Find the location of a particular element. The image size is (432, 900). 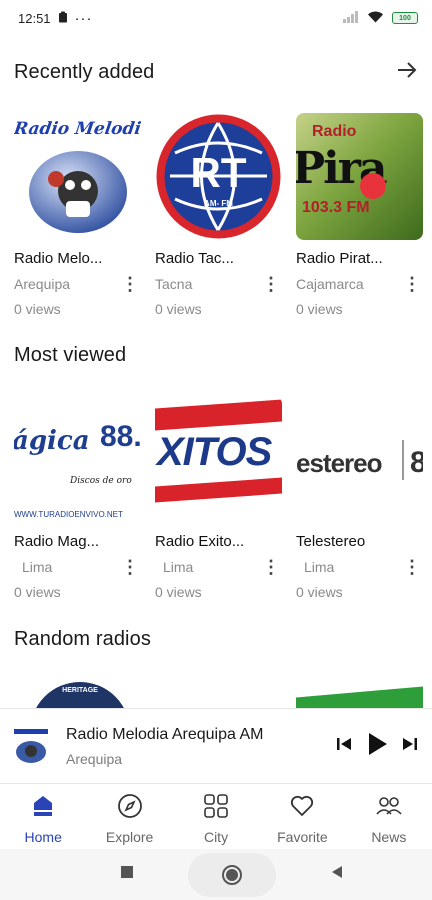

status-dots: ··· is located at coordinates (83, 18).